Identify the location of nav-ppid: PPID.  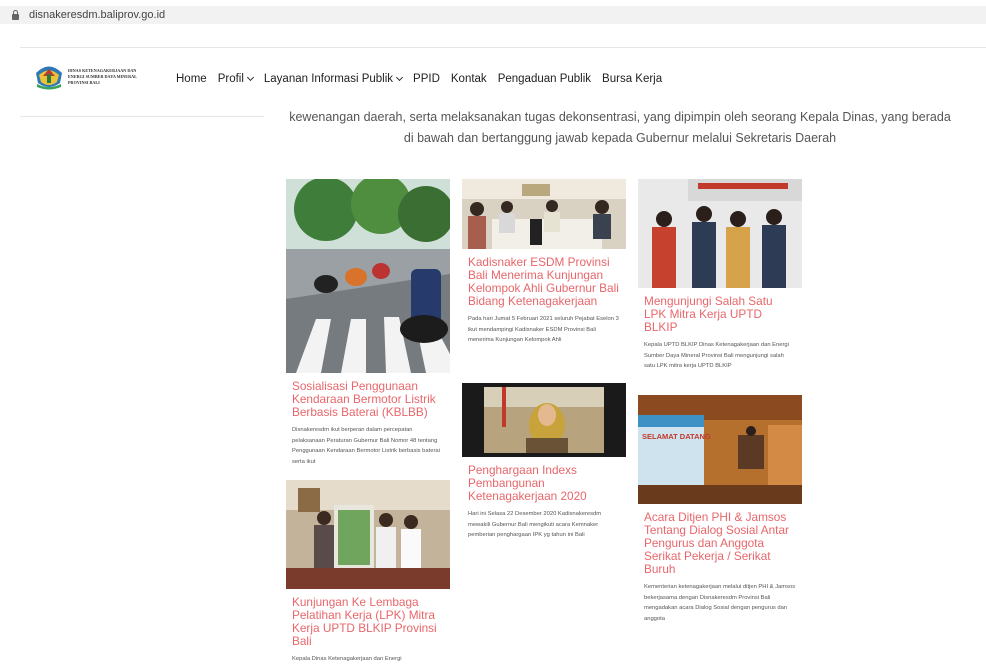
(426, 79).